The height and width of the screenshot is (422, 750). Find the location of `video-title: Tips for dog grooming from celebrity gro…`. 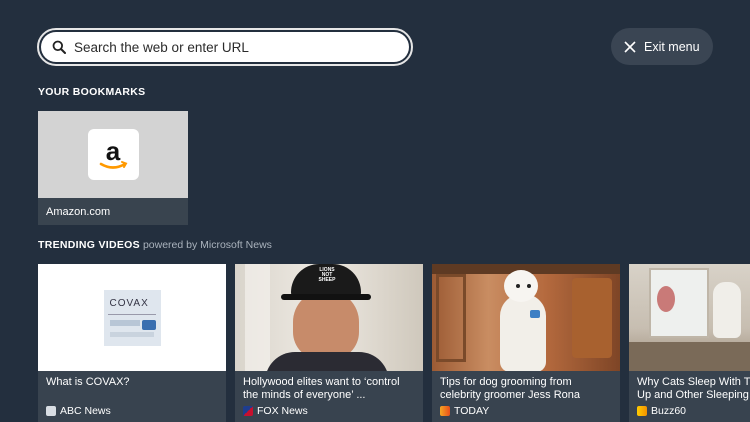

video-title: Tips for dog grooming from celebrity gro… is located at coordinates (510, 388).